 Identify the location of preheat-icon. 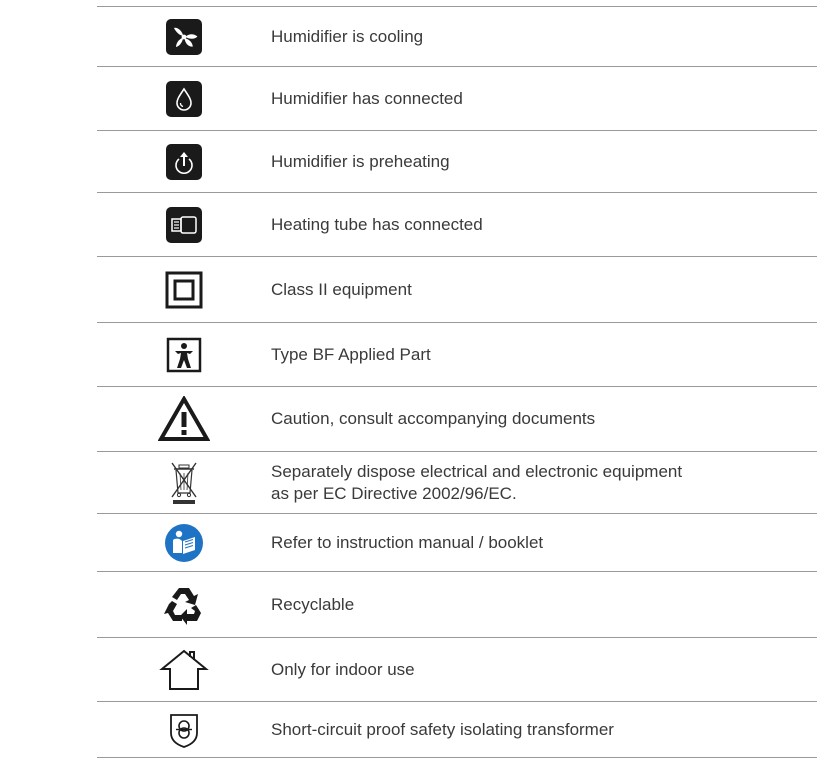
(184, 161).